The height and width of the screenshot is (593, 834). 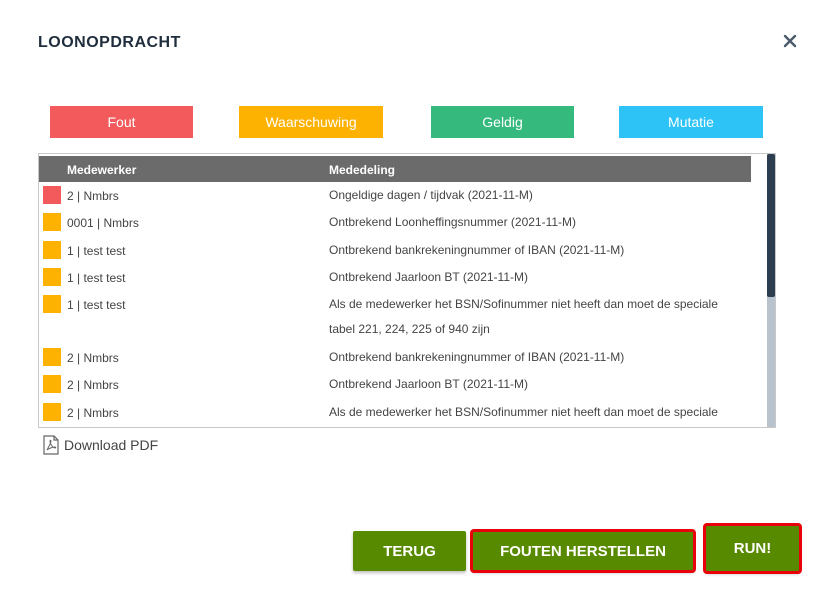 I want to click on row-medewerker: 0001 | Nmbrs, so click(x=103, y=223).